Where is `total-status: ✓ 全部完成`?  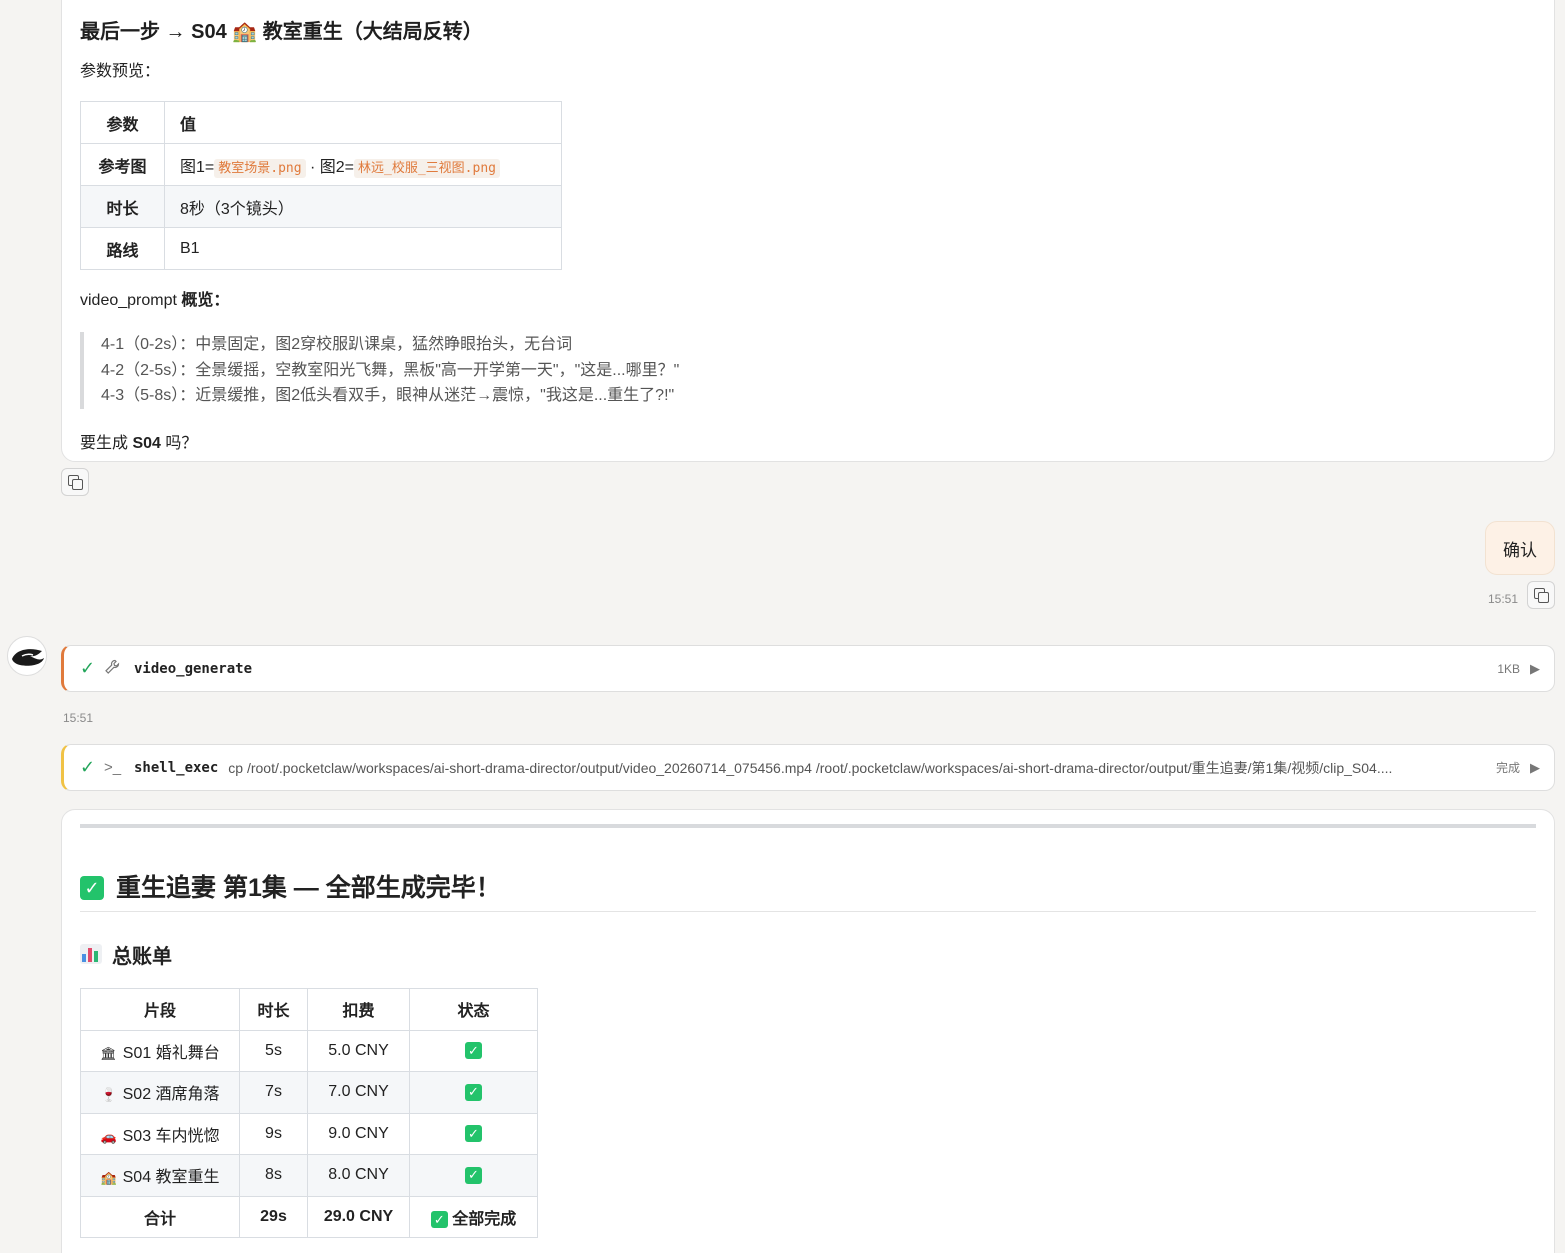 total-status: ✓ 全部完成 is located at coordinates (473, 1216).